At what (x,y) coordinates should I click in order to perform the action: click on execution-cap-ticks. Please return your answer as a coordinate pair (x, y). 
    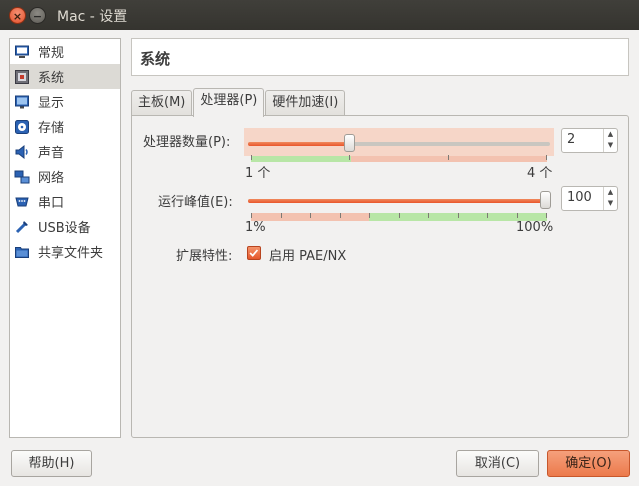
    Looking at the image, I should click on (399, 216).